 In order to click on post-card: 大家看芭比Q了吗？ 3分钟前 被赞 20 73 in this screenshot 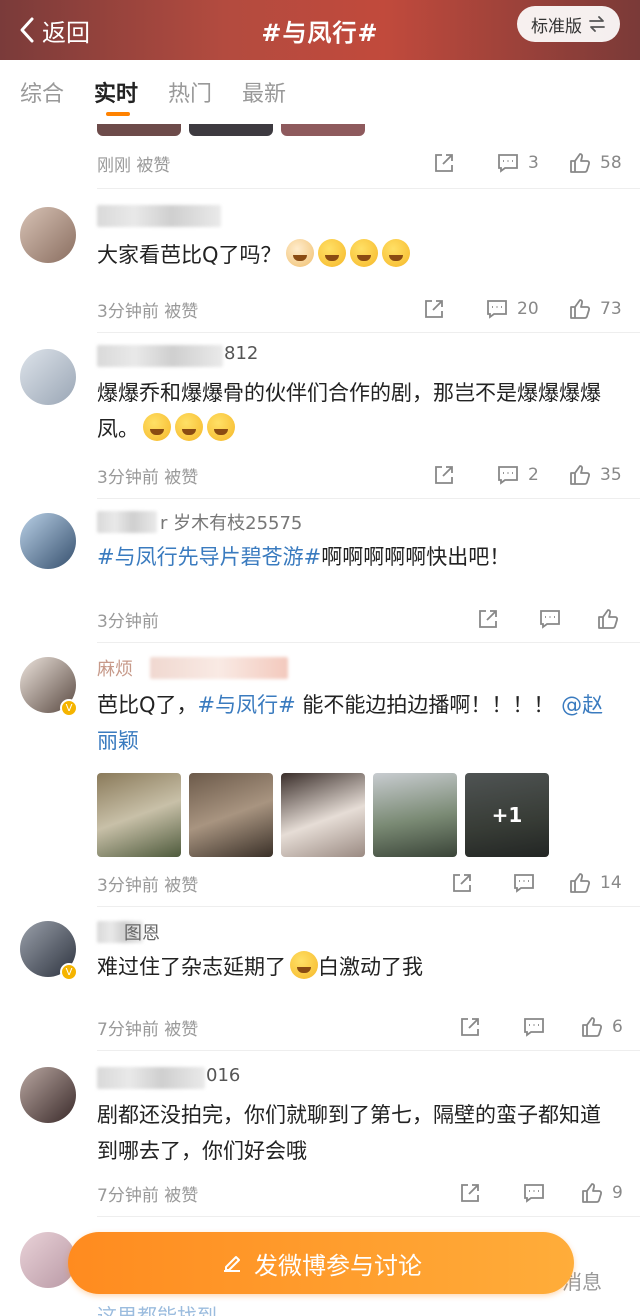, I will do `click(330, 260)`.